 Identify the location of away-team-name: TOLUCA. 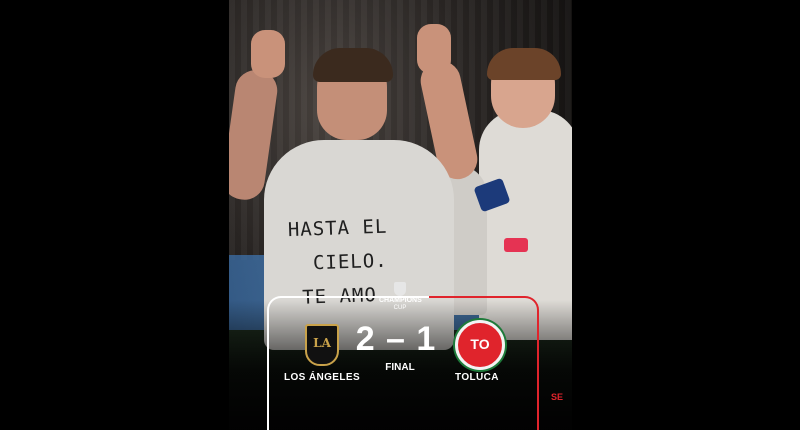
(477, 377).